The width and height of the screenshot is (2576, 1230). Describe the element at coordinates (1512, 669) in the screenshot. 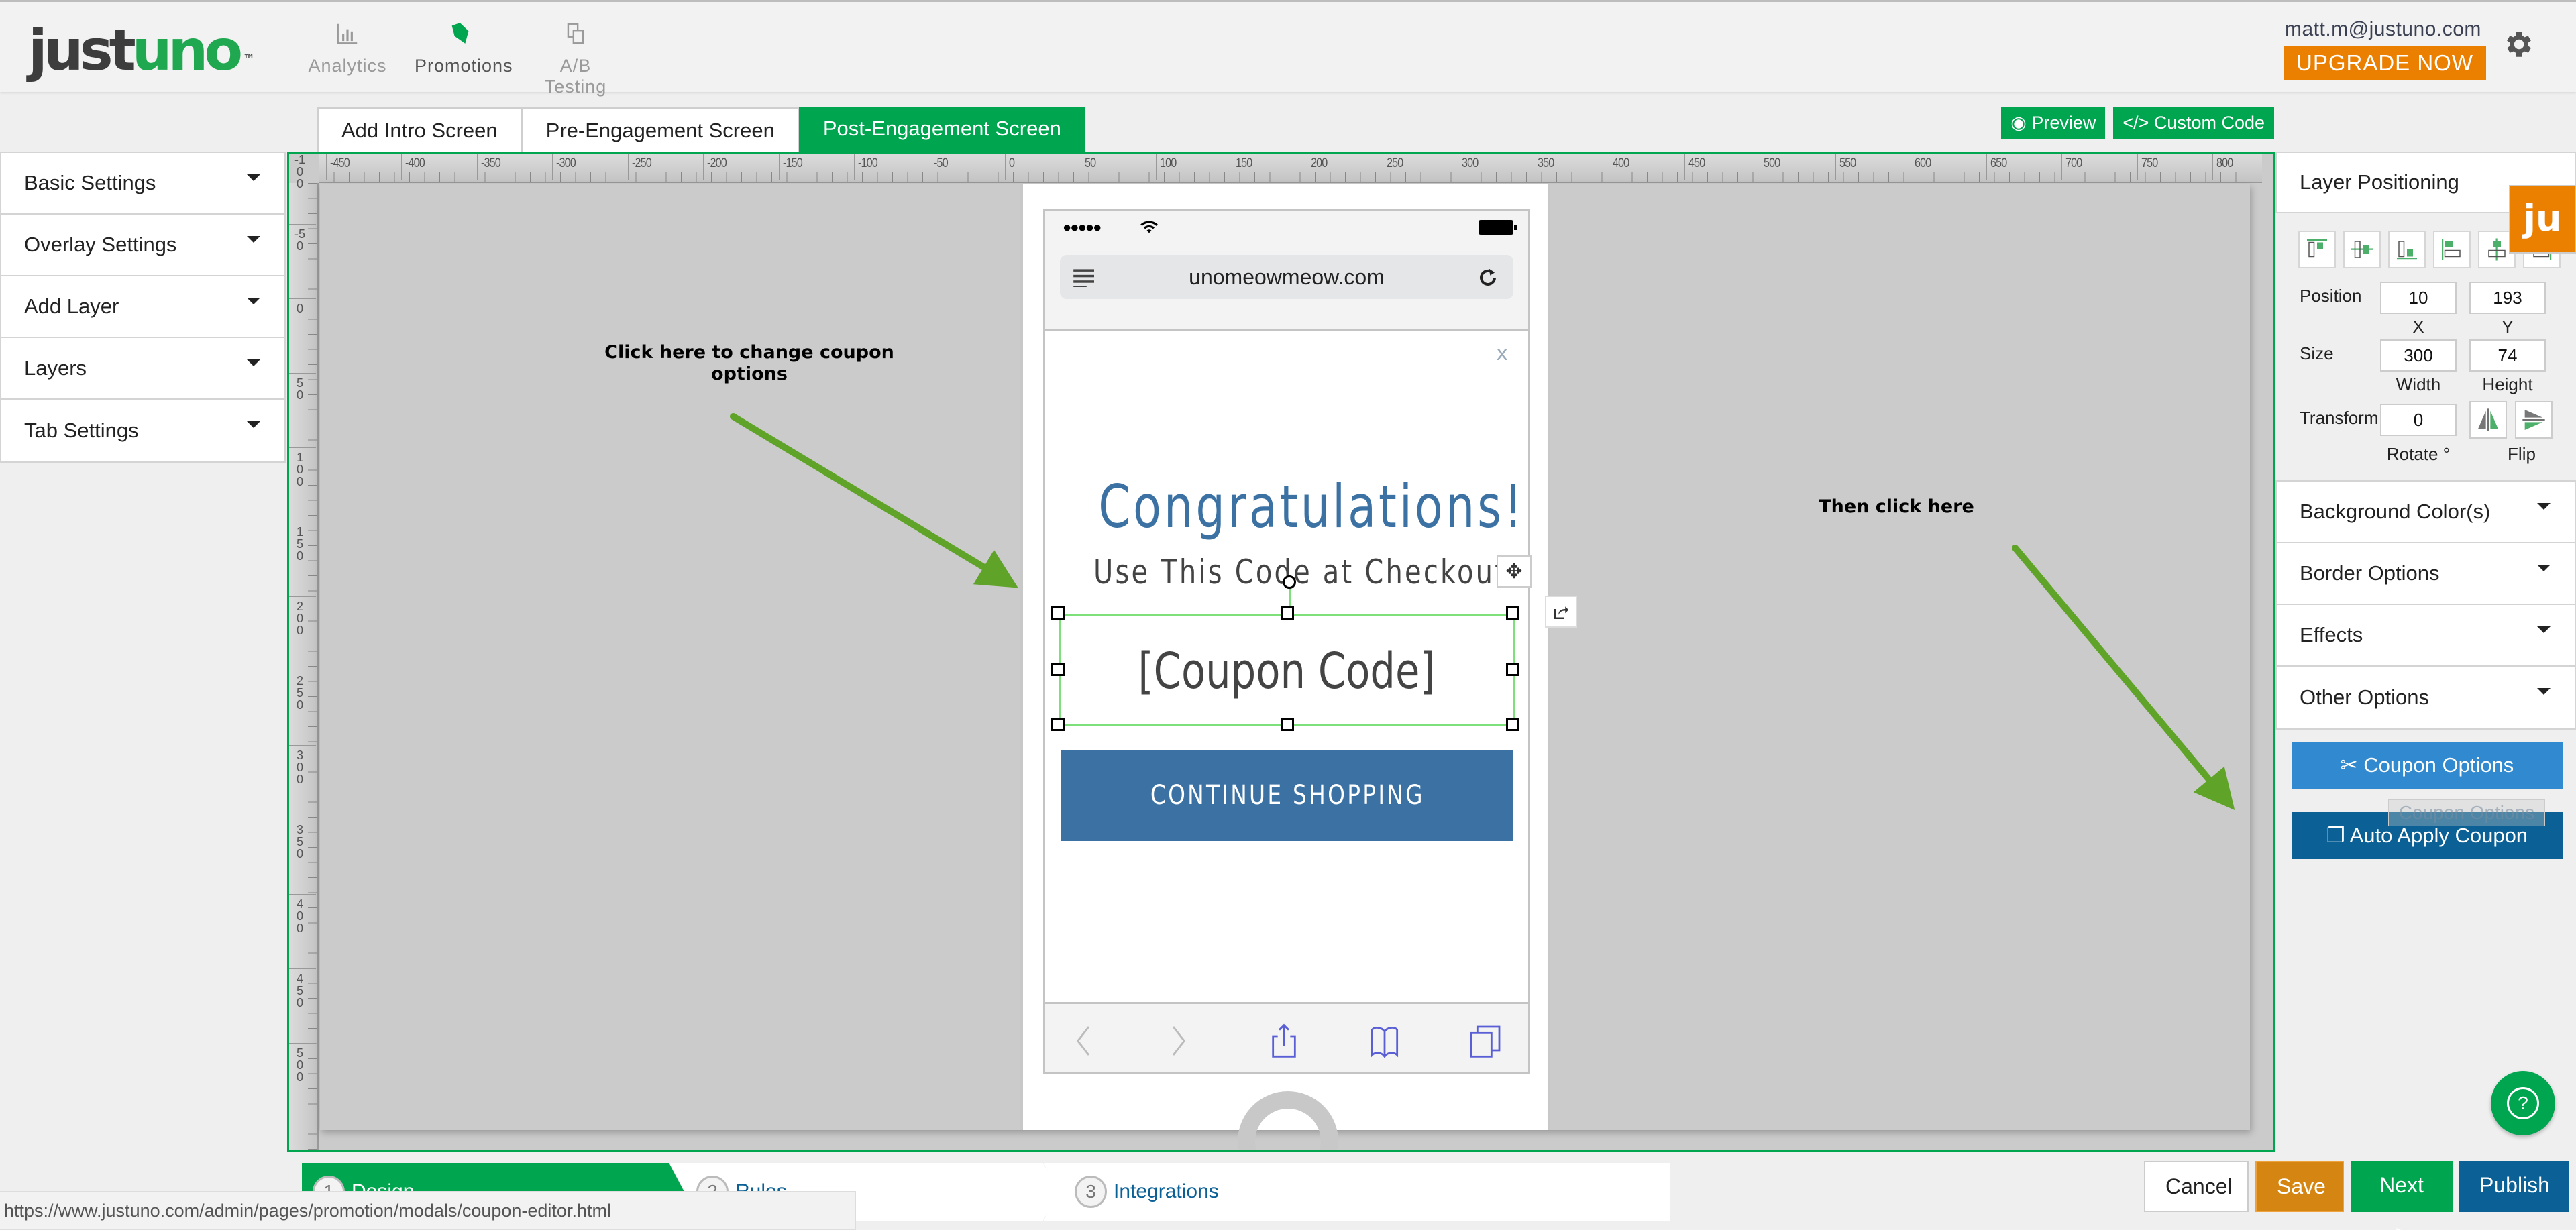

I see `resize-handle-e` at that location.